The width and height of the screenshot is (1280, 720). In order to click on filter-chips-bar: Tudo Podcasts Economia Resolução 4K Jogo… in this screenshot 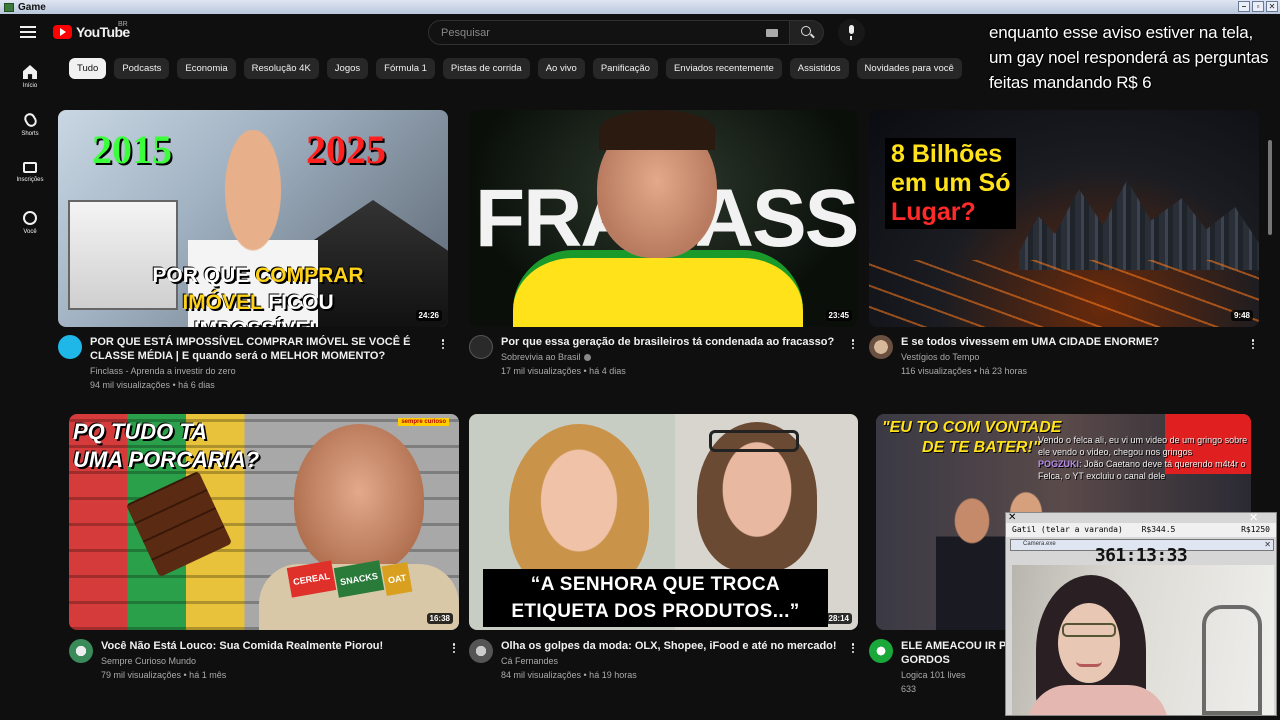, I will do `click(515, 68)`.